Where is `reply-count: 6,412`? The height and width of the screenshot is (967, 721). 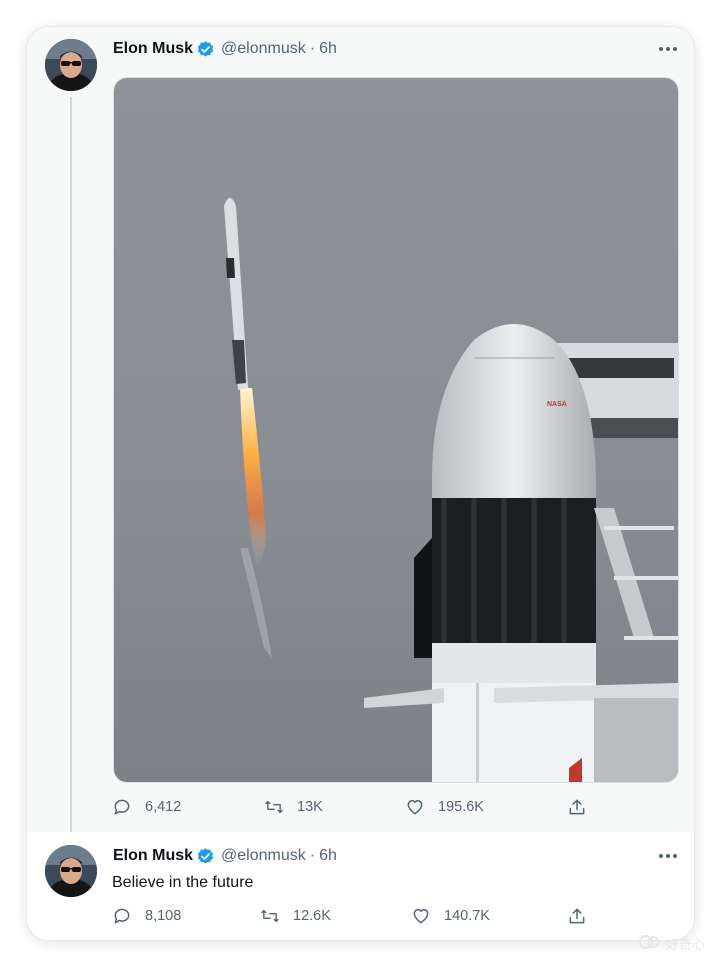
reply-count: 6,412 is located at coordinates (163, 807).